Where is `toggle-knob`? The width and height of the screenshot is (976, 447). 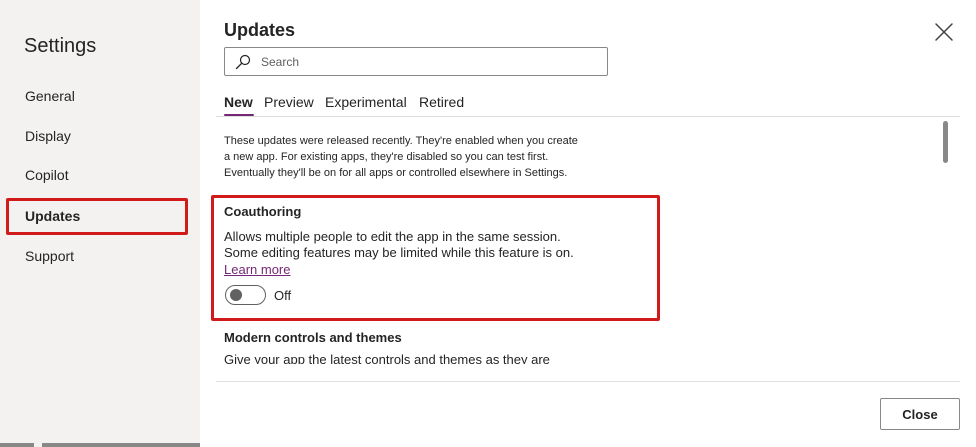 toggle-knob is located at coordinates (236, 295).